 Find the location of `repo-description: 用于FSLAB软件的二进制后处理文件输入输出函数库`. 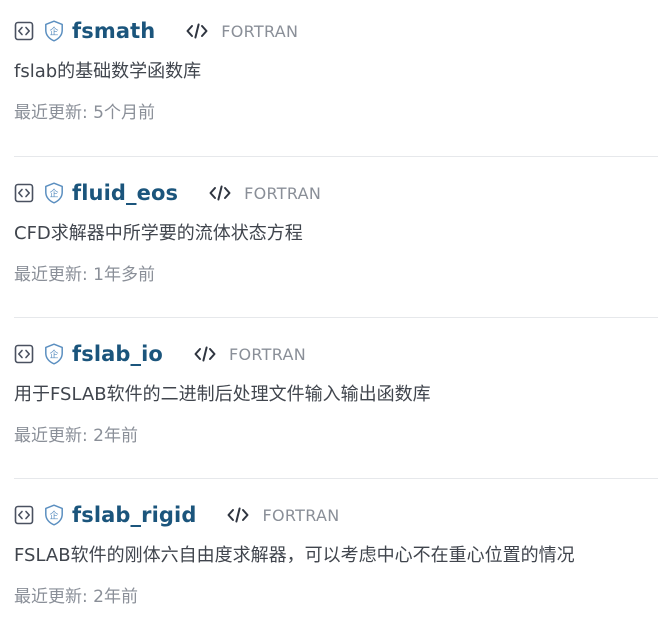

repo-description: 用于FSLAB软件的二进制后处理文件输入输出函数库 is located at coordinates (222, 394).